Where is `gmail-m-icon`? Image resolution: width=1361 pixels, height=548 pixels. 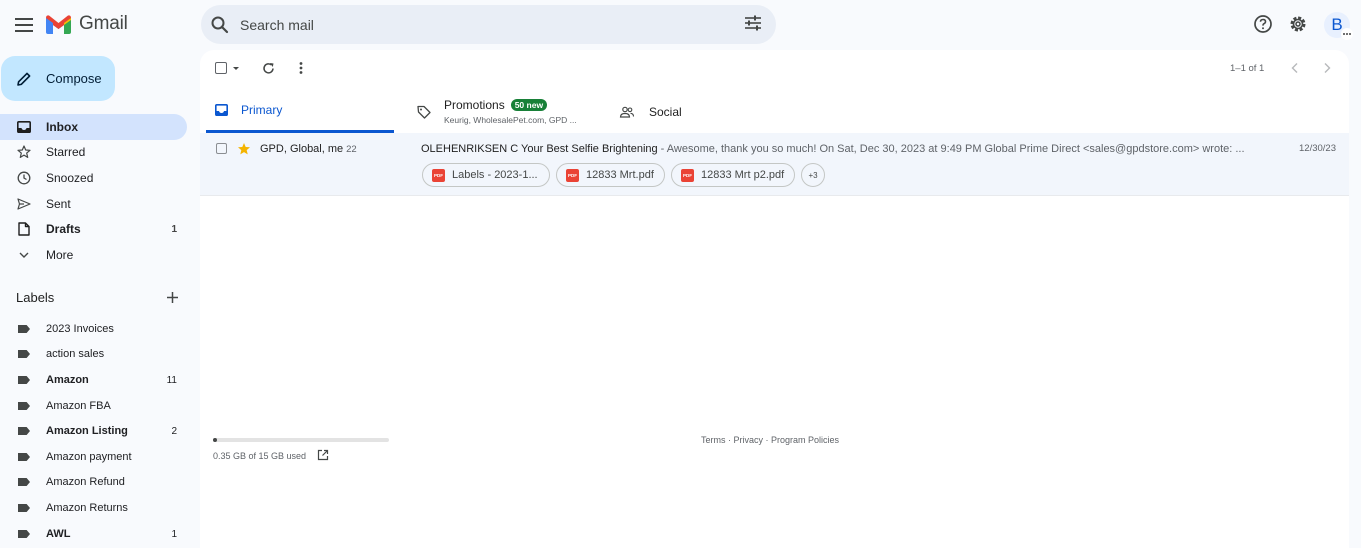
gmail-m-icon is located at coordinates (58, 24).